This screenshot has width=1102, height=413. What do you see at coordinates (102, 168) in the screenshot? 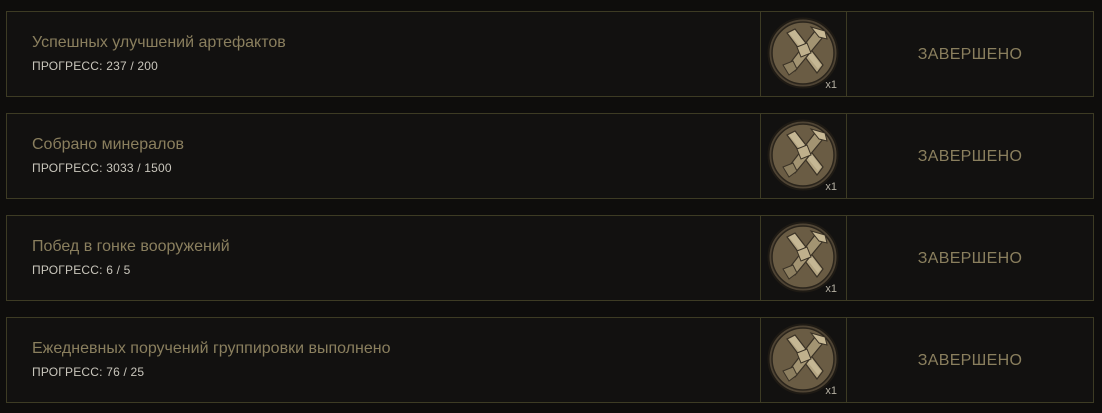
I see `achievement-progress: ПРОГРЕСС: 3033 / 1500` at bounding box center [102, 168].